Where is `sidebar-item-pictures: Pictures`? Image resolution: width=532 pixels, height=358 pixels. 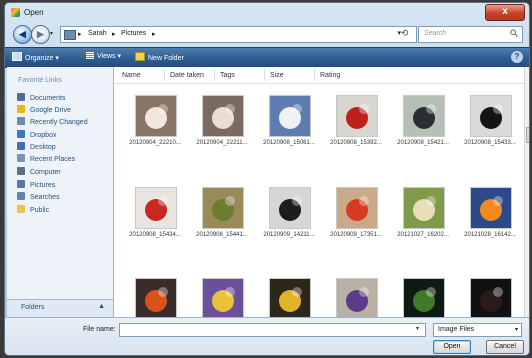 sidebar-item-pictures: Pictures is located at coordinates (36, 185).